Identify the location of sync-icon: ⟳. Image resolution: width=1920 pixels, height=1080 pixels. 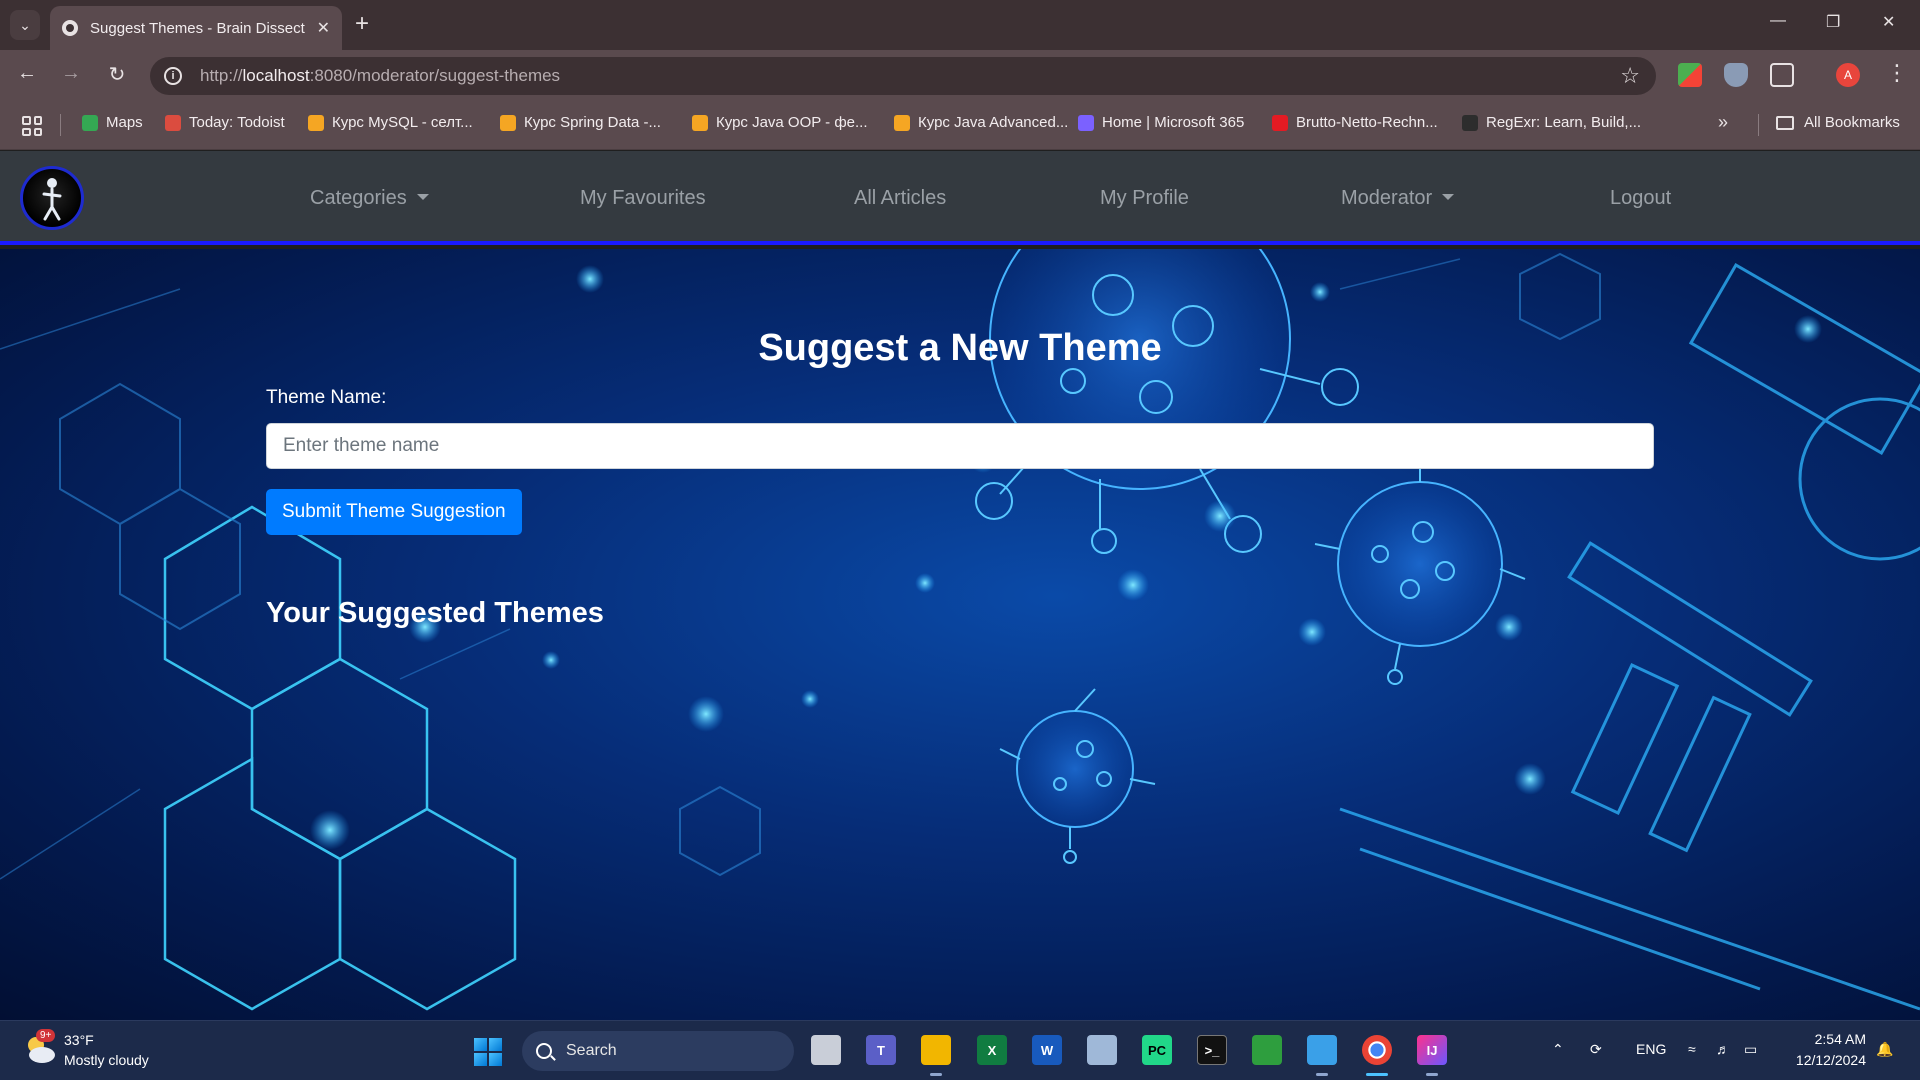
(1596, 1049).